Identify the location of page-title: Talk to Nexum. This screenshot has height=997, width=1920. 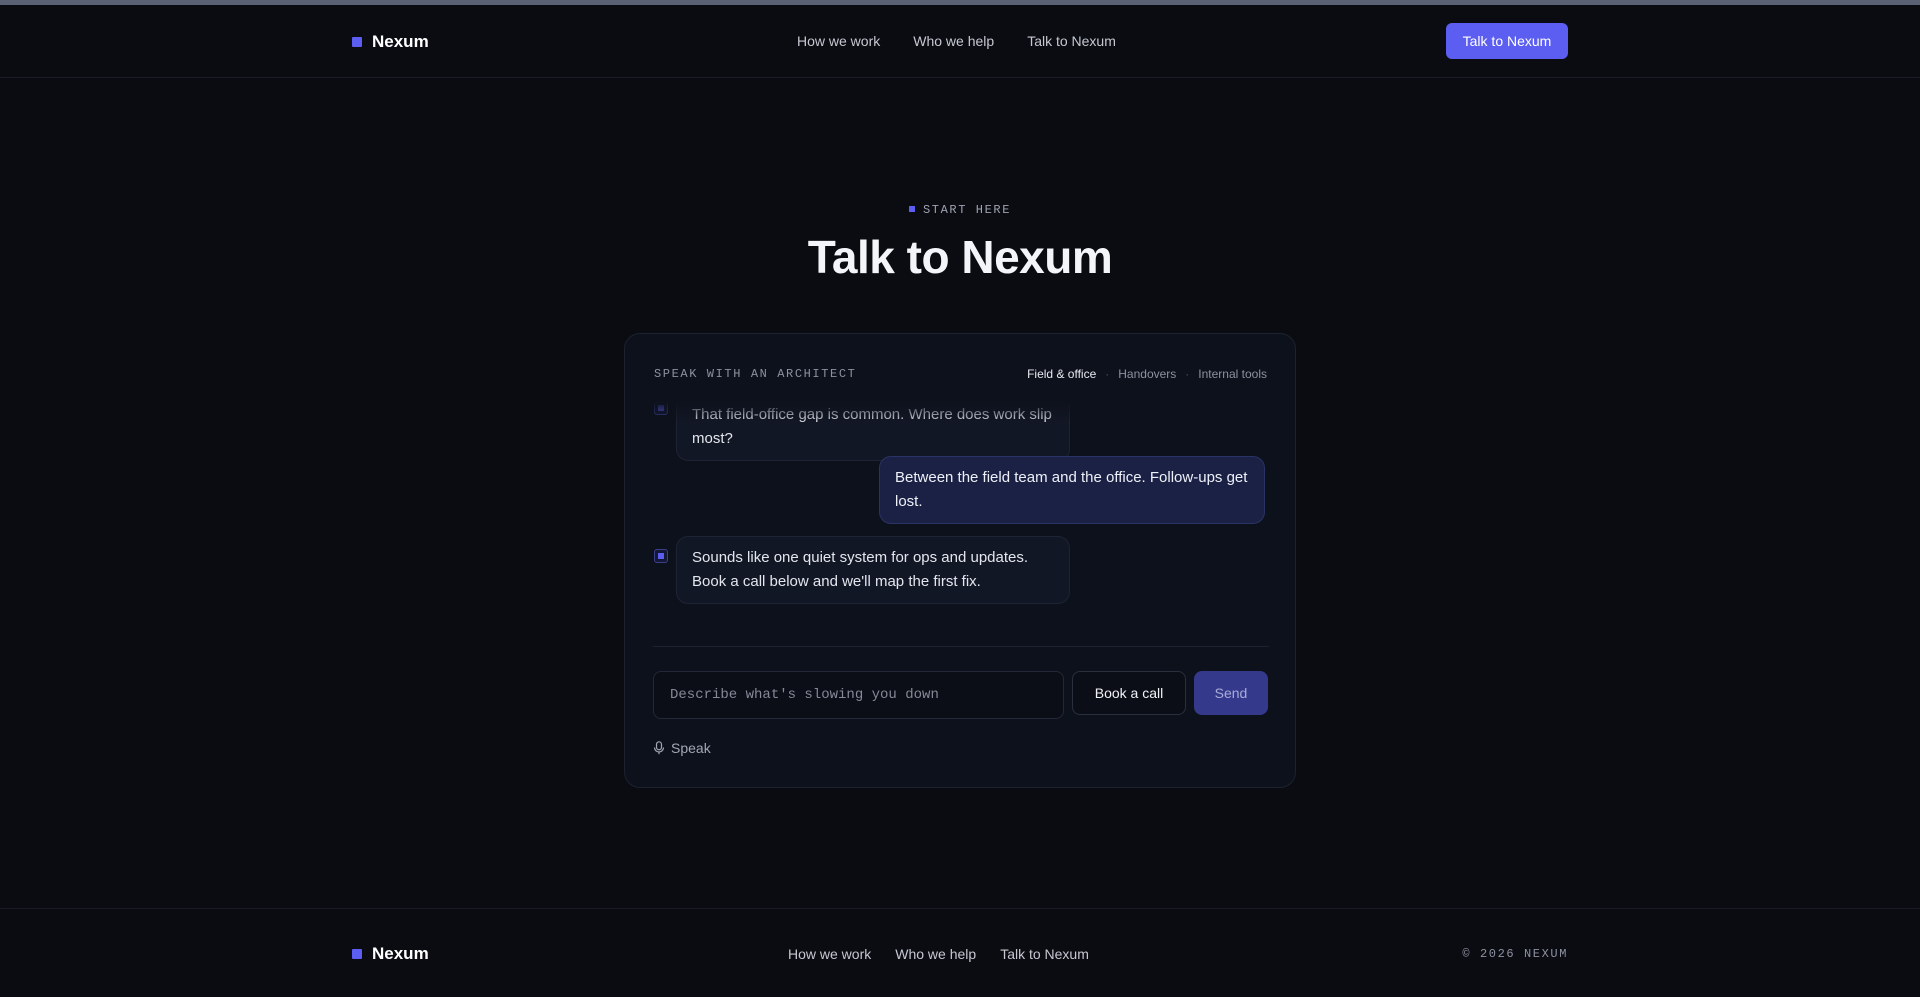
(960, 257).